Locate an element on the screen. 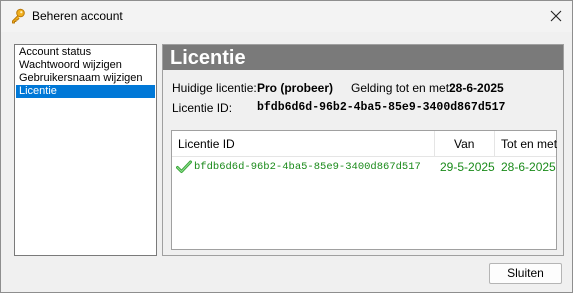 The height and width of the screenshot is (293, 573). close-button: Sluiten is located at coordinates (525, 273).